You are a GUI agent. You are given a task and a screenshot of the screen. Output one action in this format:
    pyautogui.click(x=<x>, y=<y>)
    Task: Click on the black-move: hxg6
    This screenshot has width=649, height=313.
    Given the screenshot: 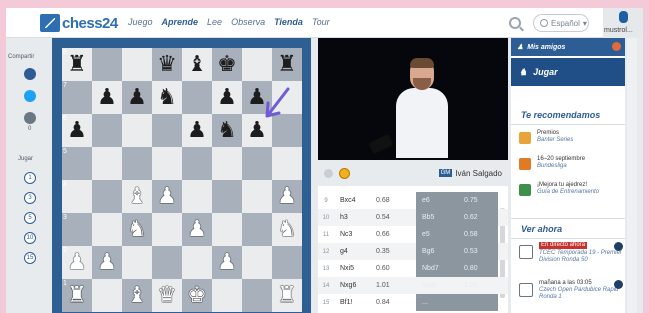 What is the action you would take?
    pyautogui.click(x=438, y=285)
    